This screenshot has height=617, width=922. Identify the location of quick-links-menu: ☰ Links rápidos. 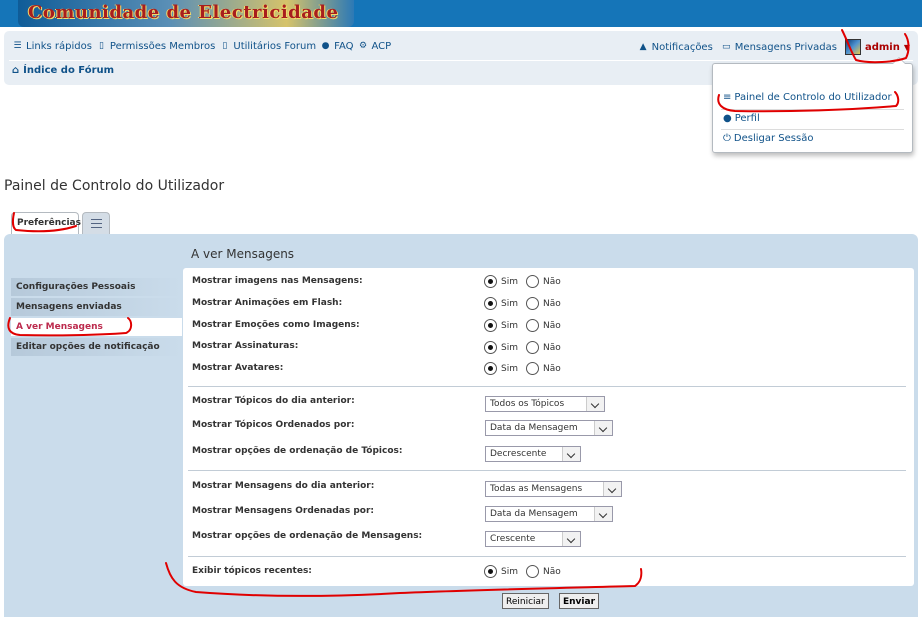
(51, 46).